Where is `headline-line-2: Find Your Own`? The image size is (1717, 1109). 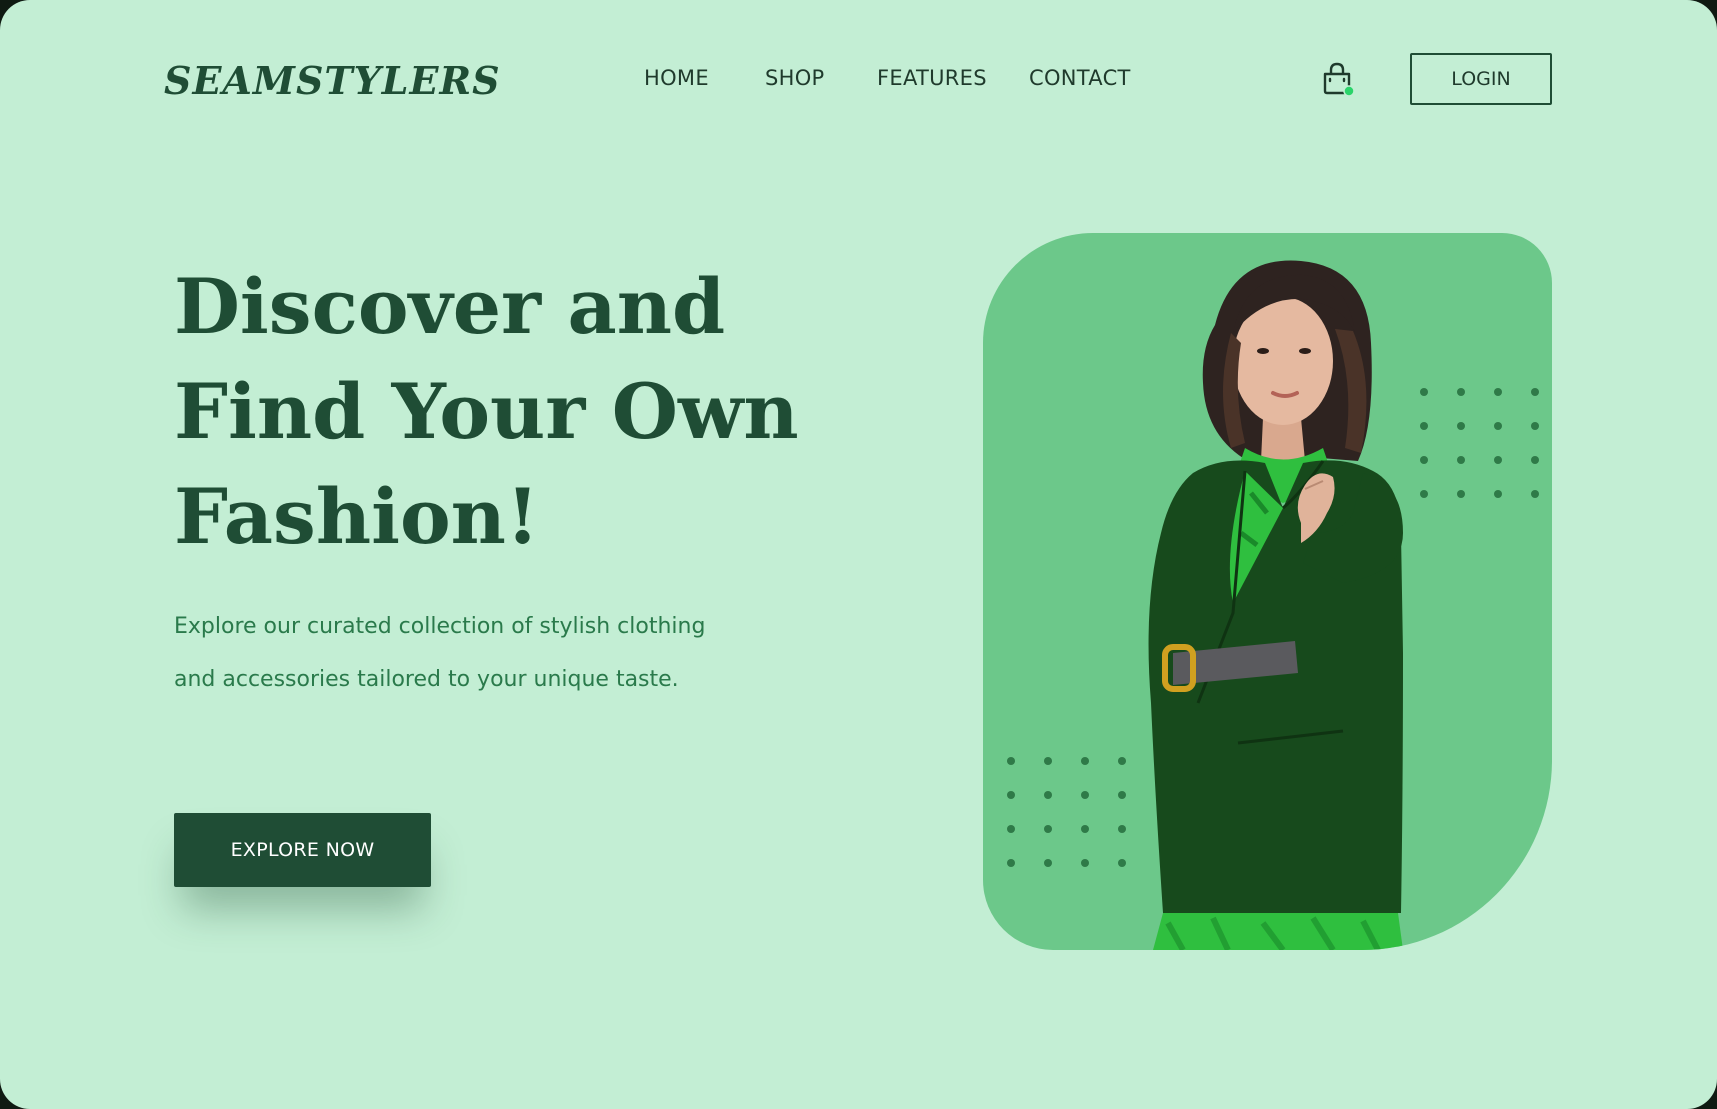 headline-line-2: Find Your Own is located at coordinates (486, 411).